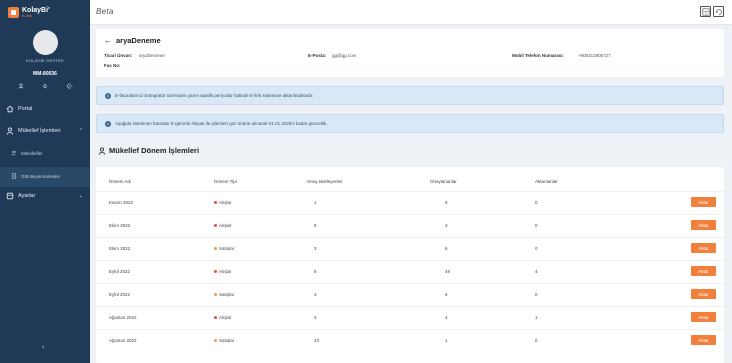  I want to click on column-header: Onaylananlar, so click(443, 181).